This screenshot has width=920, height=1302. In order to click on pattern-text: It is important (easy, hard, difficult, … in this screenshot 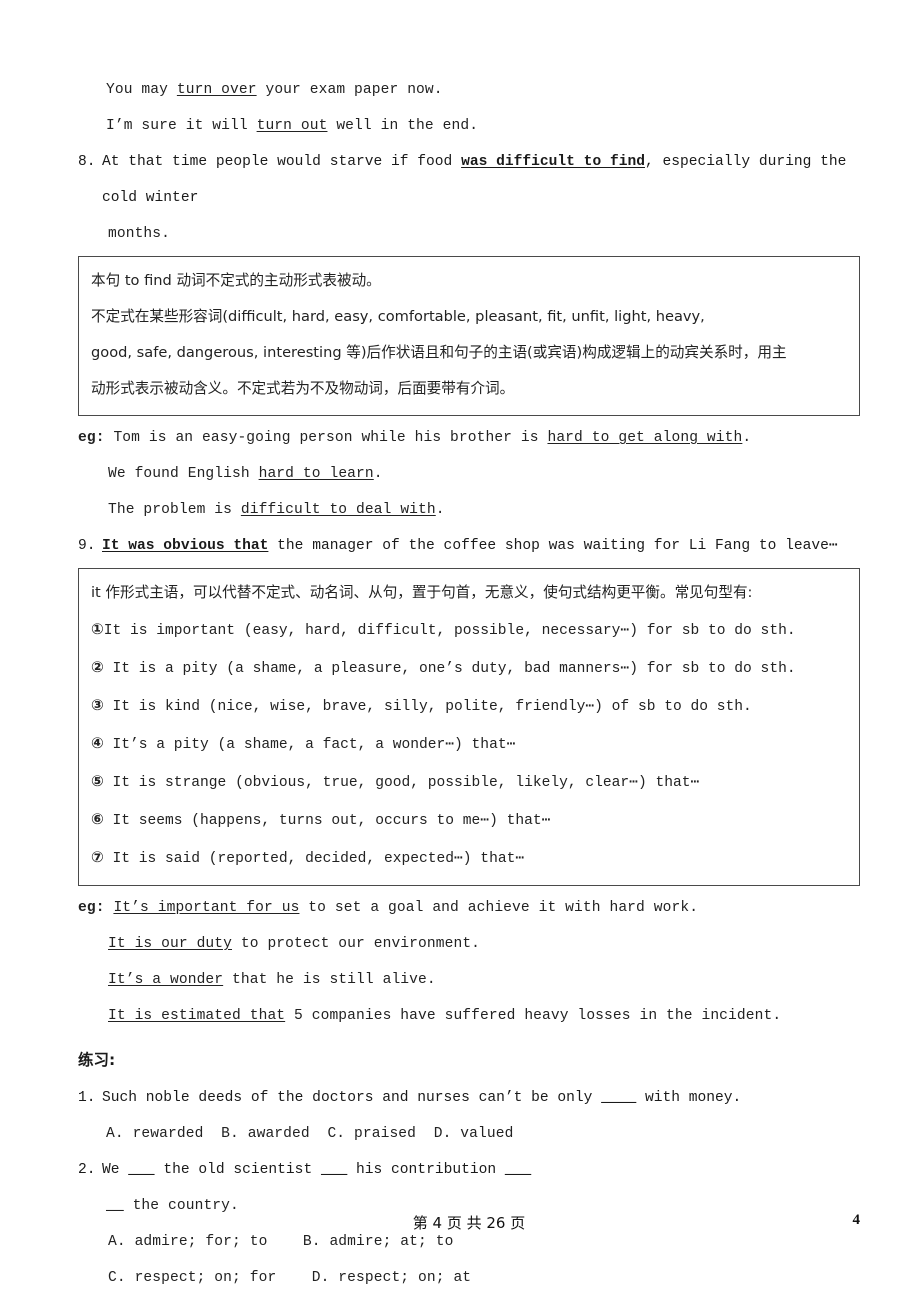, I will do `click(449, 631)`.